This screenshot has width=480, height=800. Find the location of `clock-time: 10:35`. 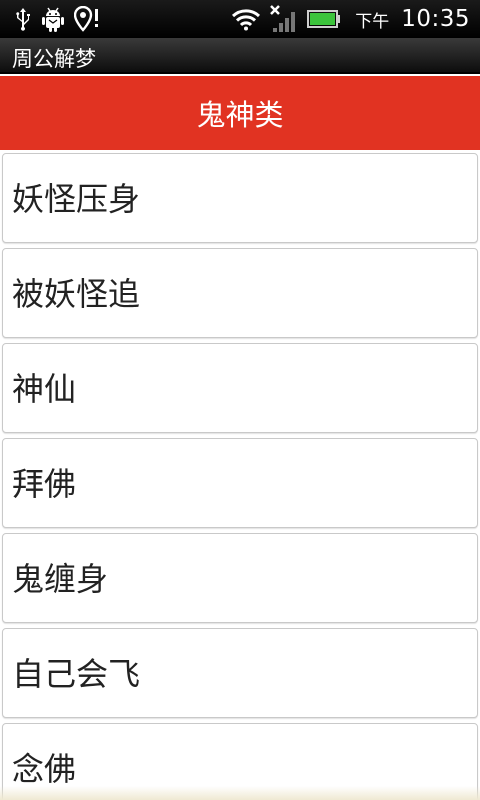

clock-time: 10:35 is located at coordinates (435, 19).